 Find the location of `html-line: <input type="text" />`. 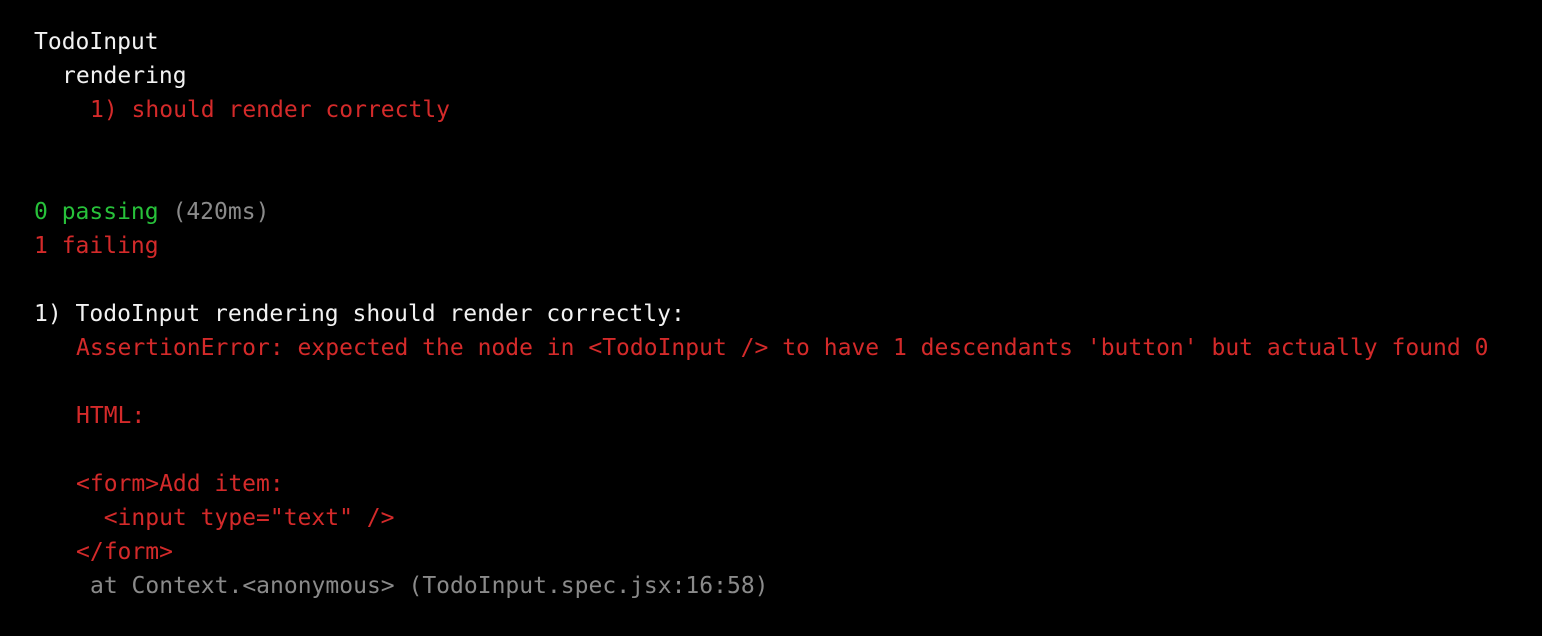

html-line: <input type="text" /> is located at coordinates (235, 518).